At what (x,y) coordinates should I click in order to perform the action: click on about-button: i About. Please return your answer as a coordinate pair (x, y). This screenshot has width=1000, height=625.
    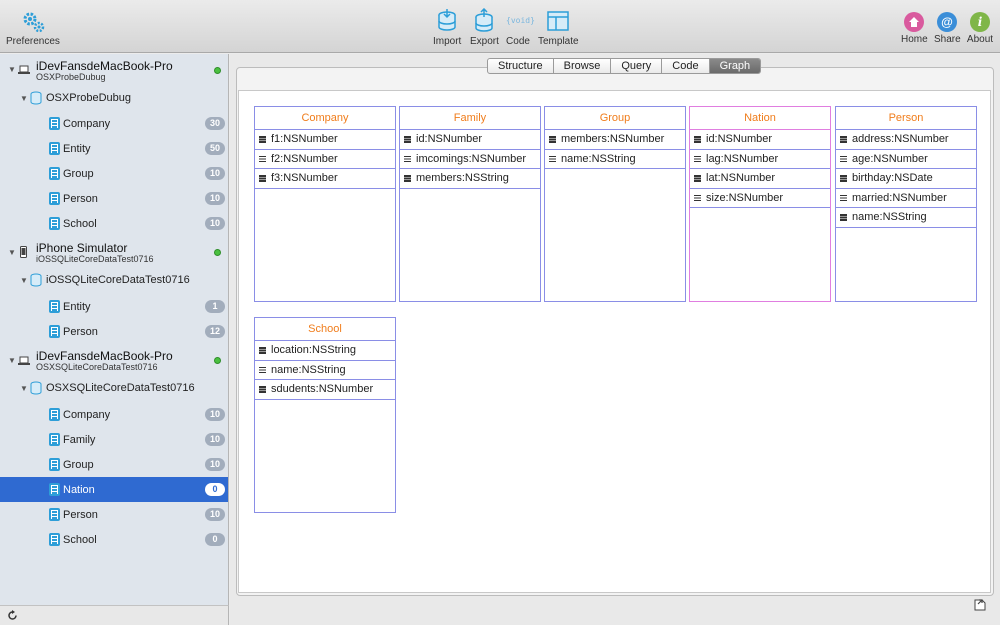
    Looking at the image, I should click on (980, 26).